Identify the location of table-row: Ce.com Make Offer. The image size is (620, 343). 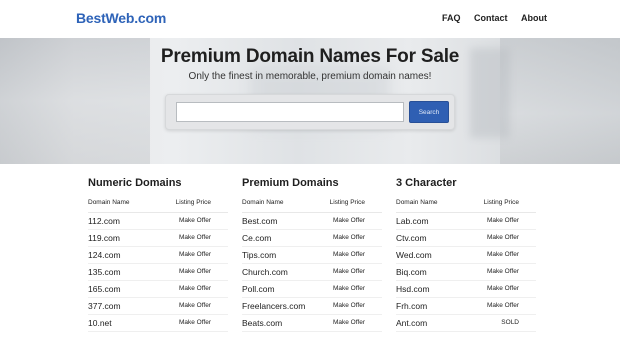
(312, 238).